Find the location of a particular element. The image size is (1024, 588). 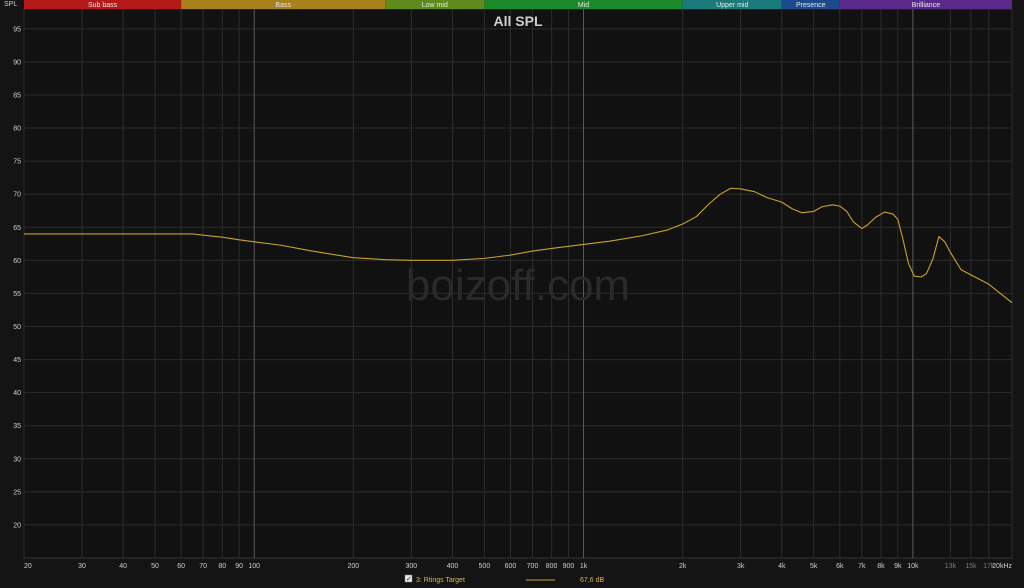

band-label-3: Mid is located at coordinates (583, 5).